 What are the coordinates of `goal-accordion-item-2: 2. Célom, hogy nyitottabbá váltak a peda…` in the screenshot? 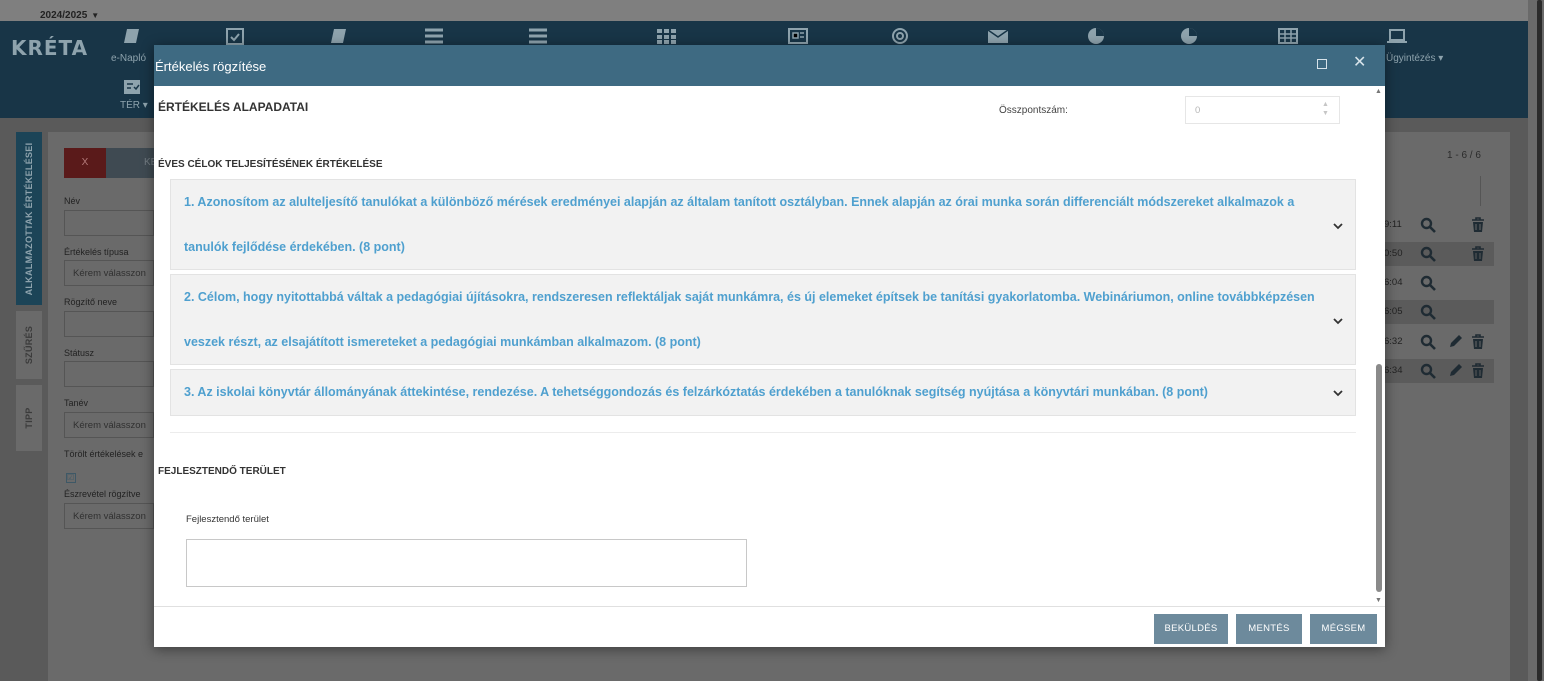 It's located at (763, 319).